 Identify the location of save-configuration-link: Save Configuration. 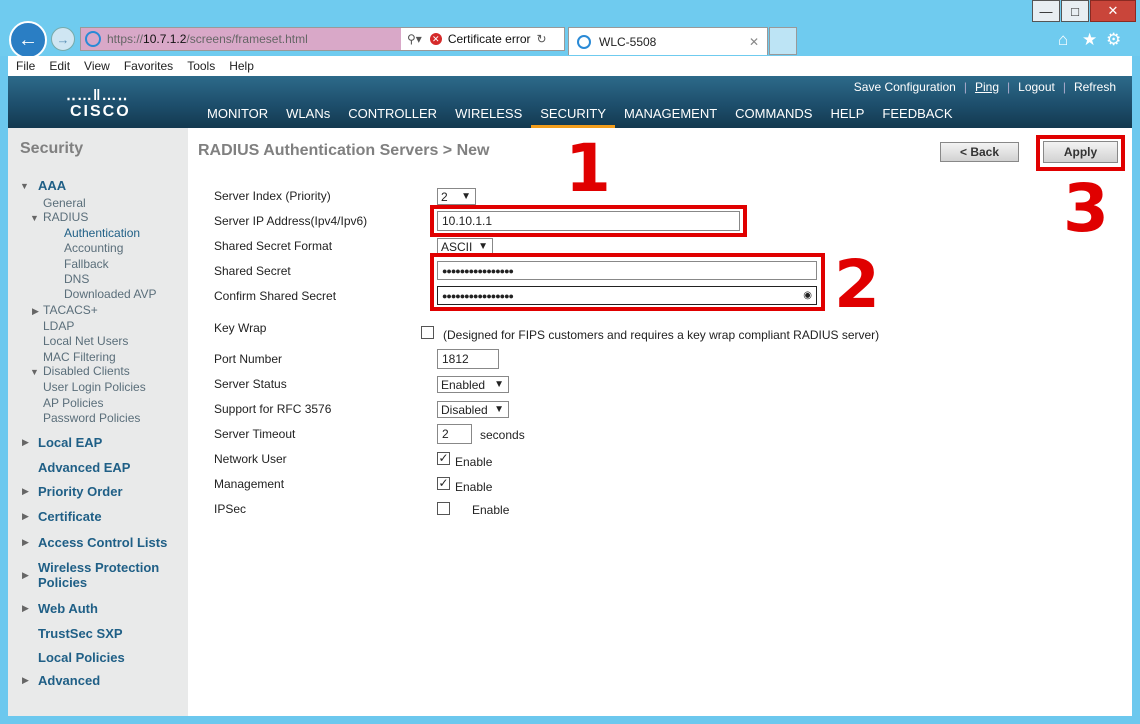
(905, 87).